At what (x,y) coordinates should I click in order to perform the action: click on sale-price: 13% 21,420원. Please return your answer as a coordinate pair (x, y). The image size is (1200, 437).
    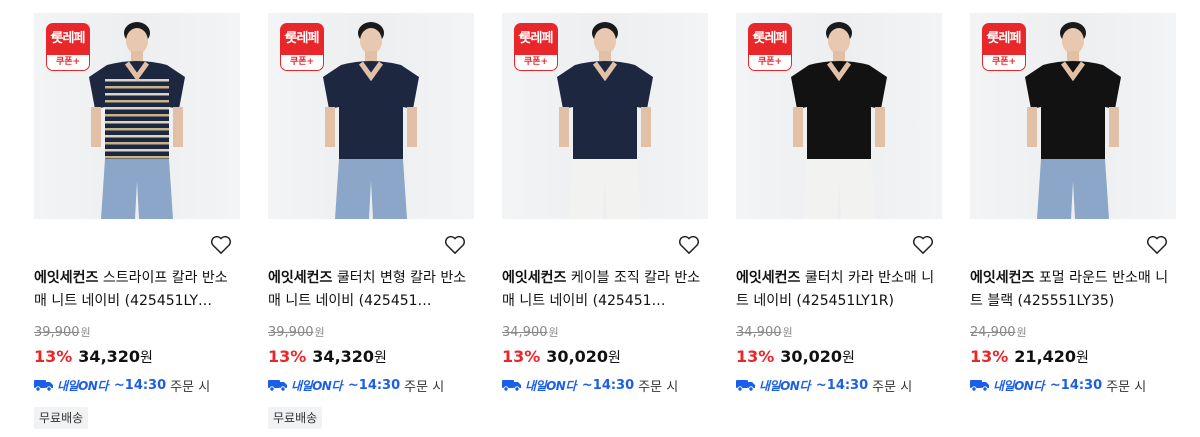
    Looking at the image, I should click on (1029, 356).